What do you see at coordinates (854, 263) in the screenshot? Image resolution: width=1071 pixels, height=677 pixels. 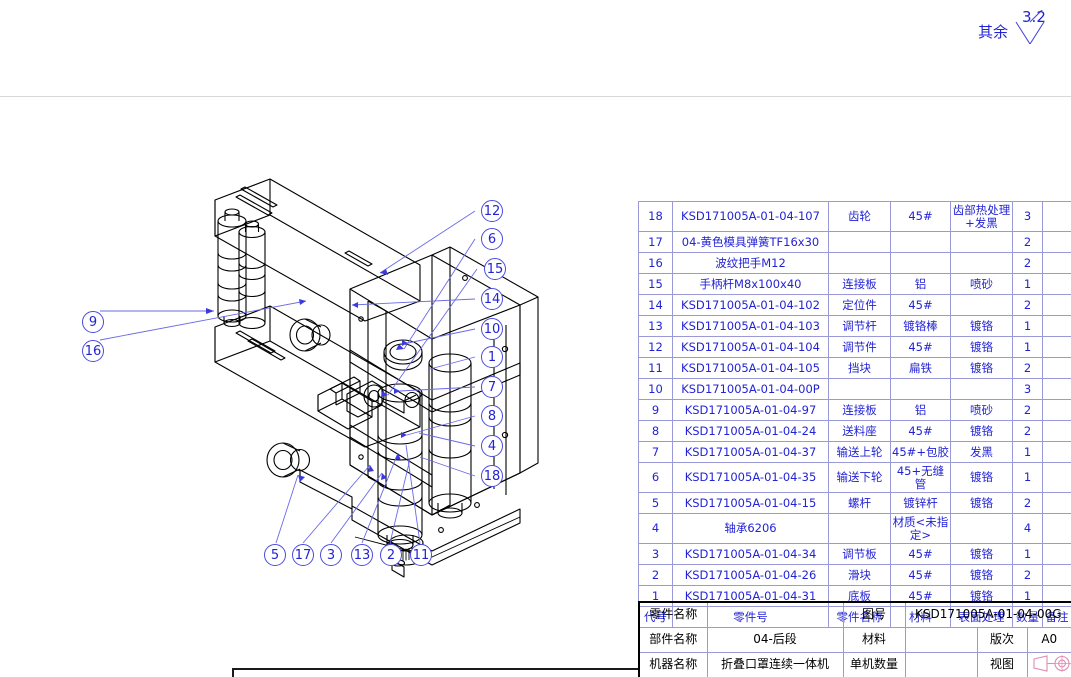 I see `table-row: 16 波纹把手M12 2` at bounding box center [854, 263].